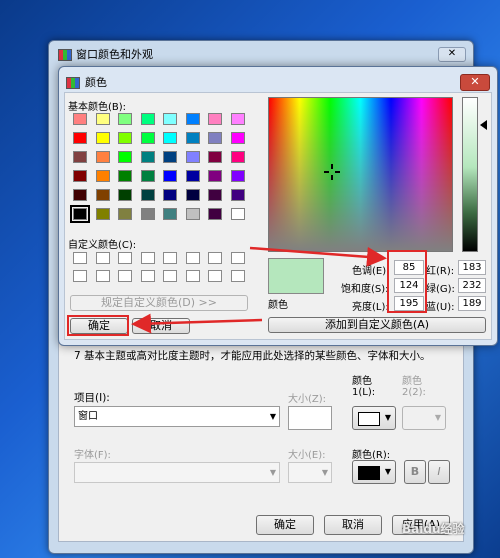  I want to click on arrow-to-hsl, so click(318, 256).